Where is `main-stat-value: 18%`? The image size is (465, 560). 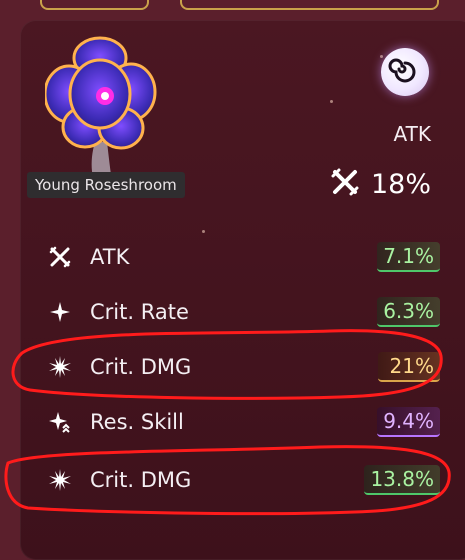 main-stat-value: 18% is located at coordinates (400, 184).